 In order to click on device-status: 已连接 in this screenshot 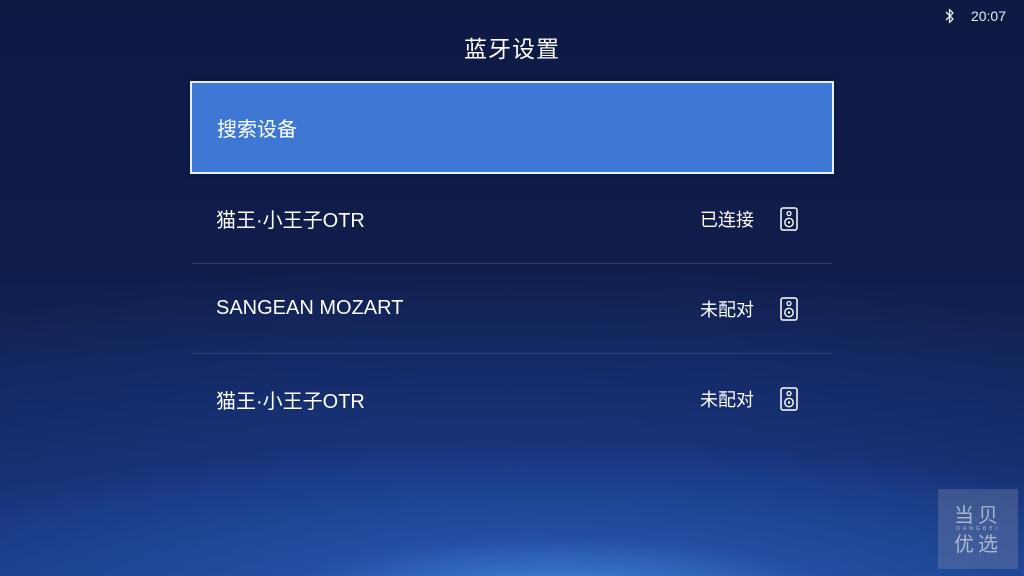, I will do `click(727, 220)`.